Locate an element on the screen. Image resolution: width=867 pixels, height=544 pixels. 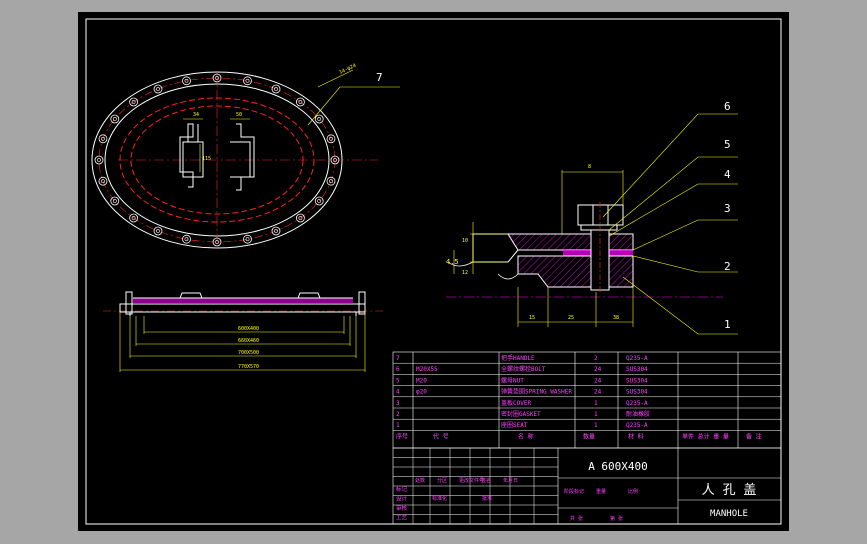
parts-cell: 3 is located at coordinates (398, 403).